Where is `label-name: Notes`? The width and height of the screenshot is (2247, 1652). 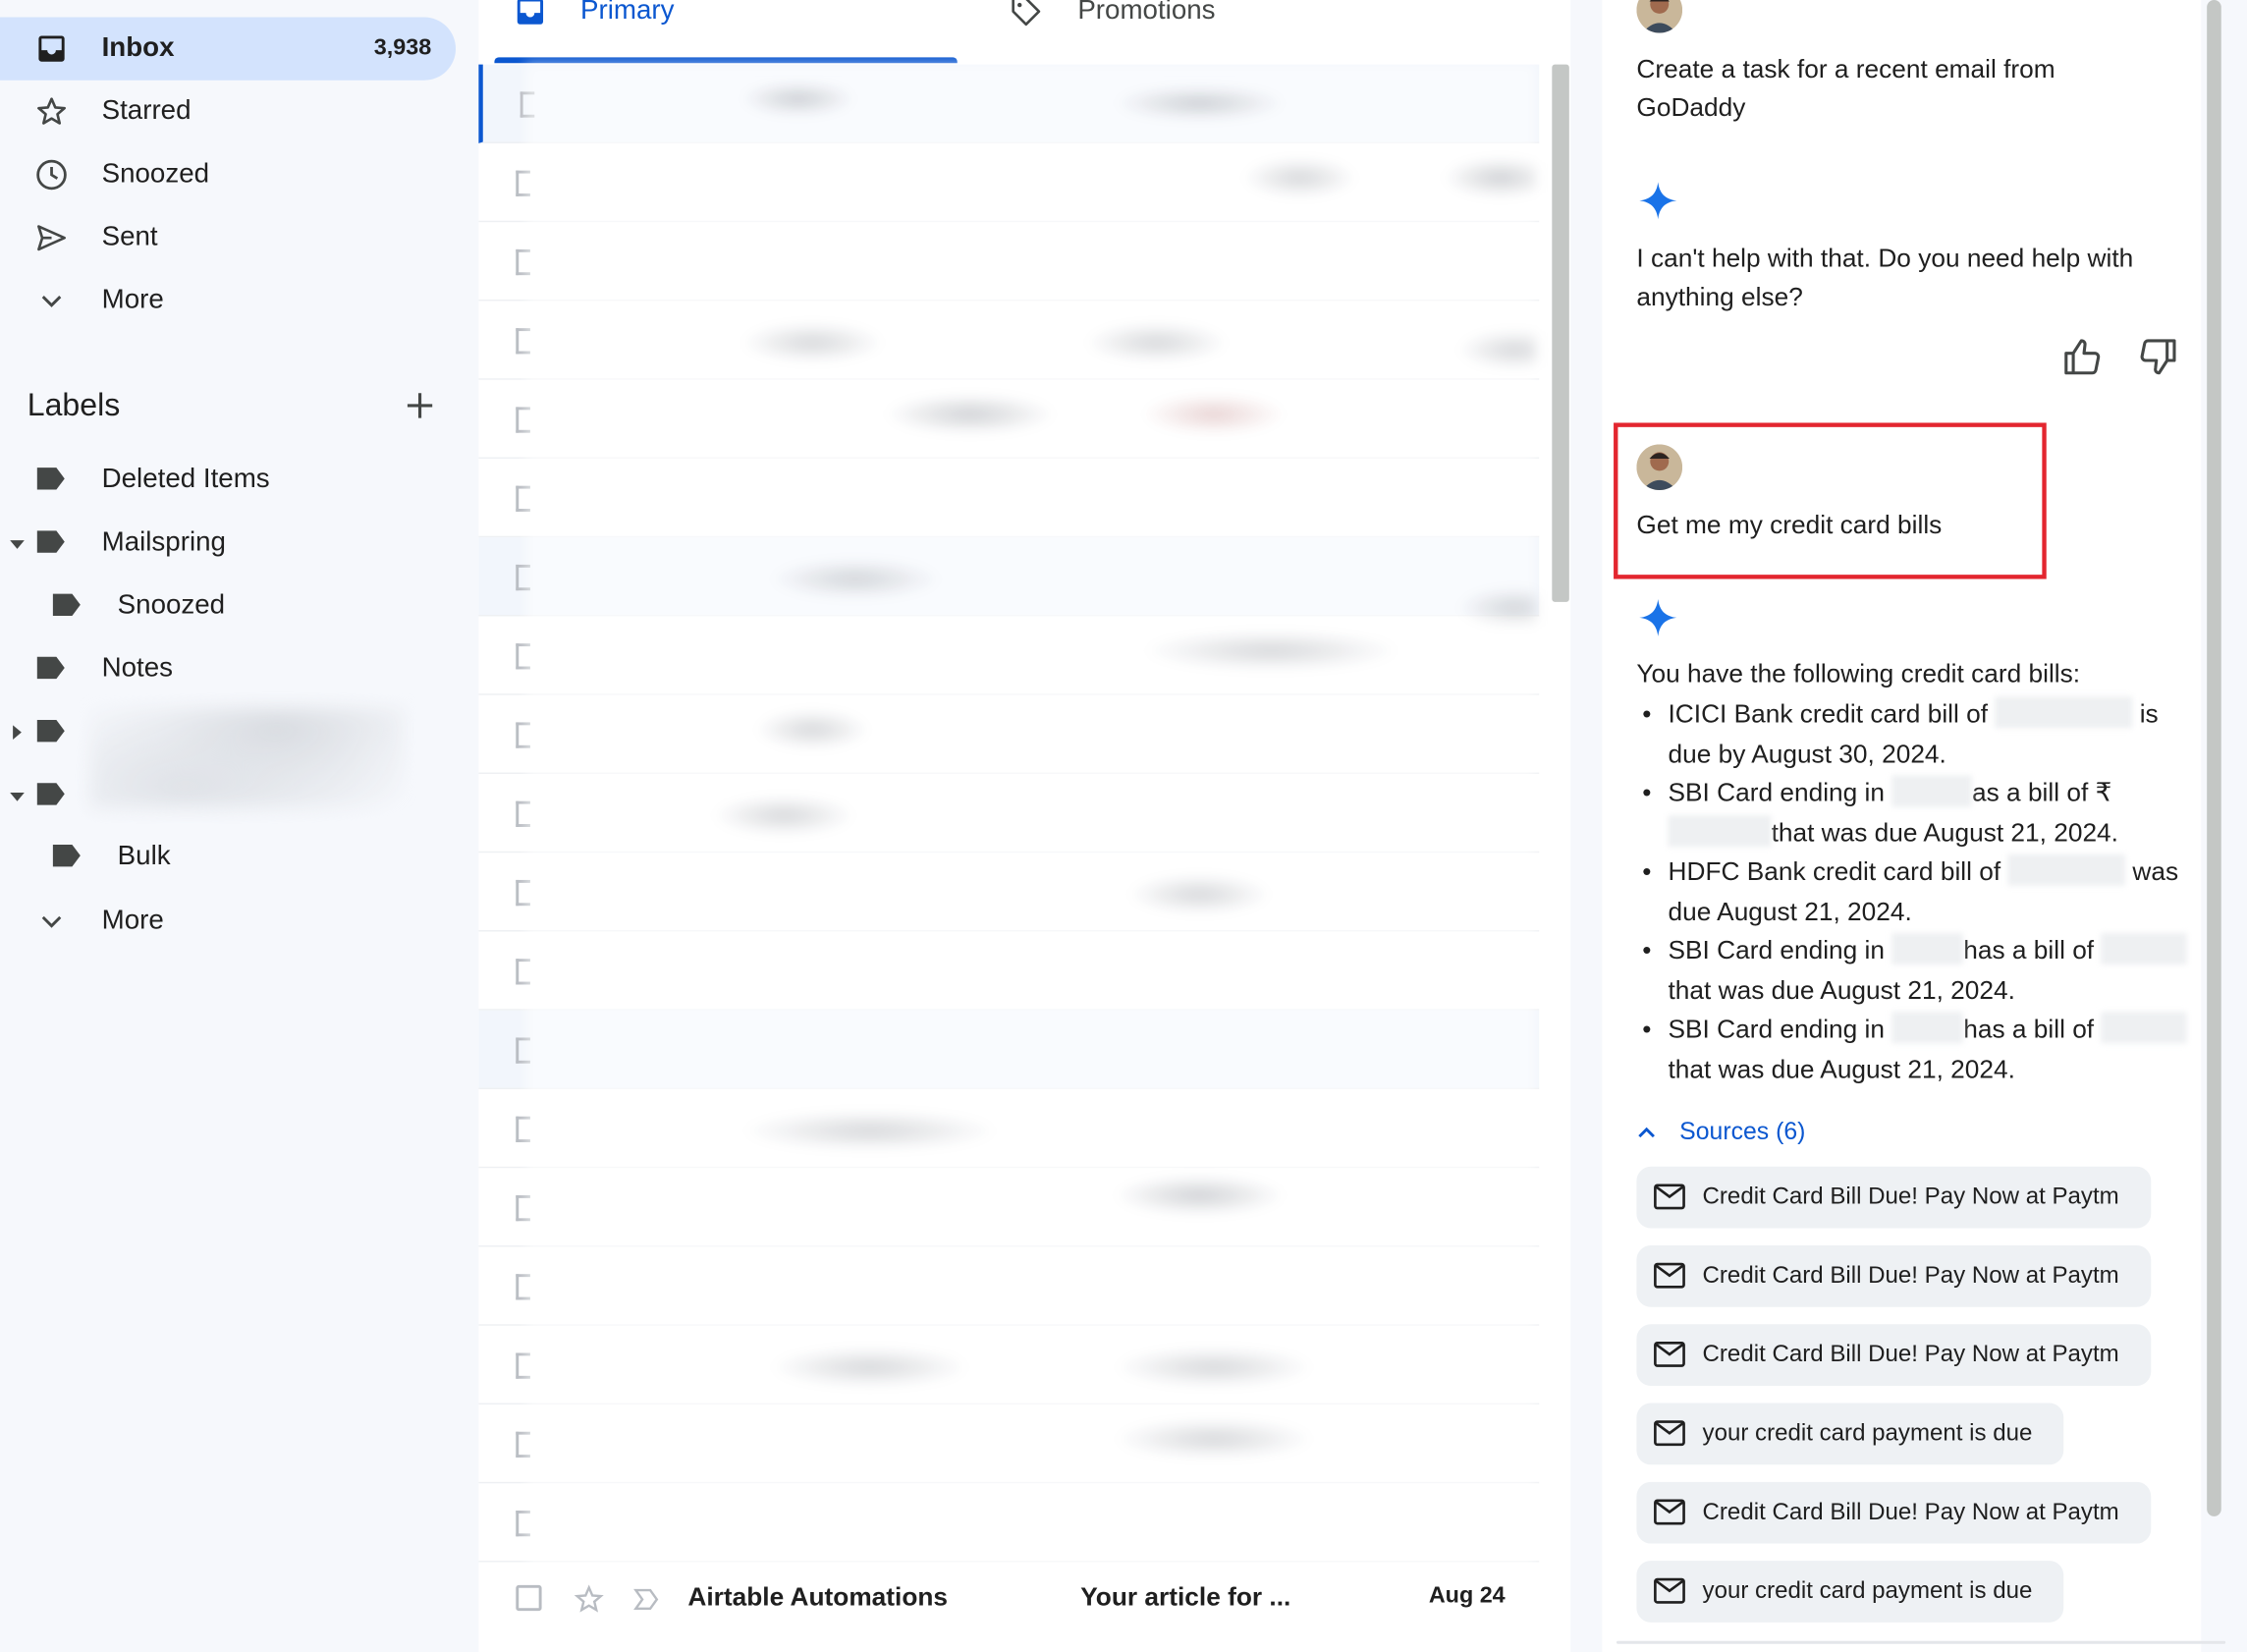 label-name: Notes is located at coordinates (137, 669).